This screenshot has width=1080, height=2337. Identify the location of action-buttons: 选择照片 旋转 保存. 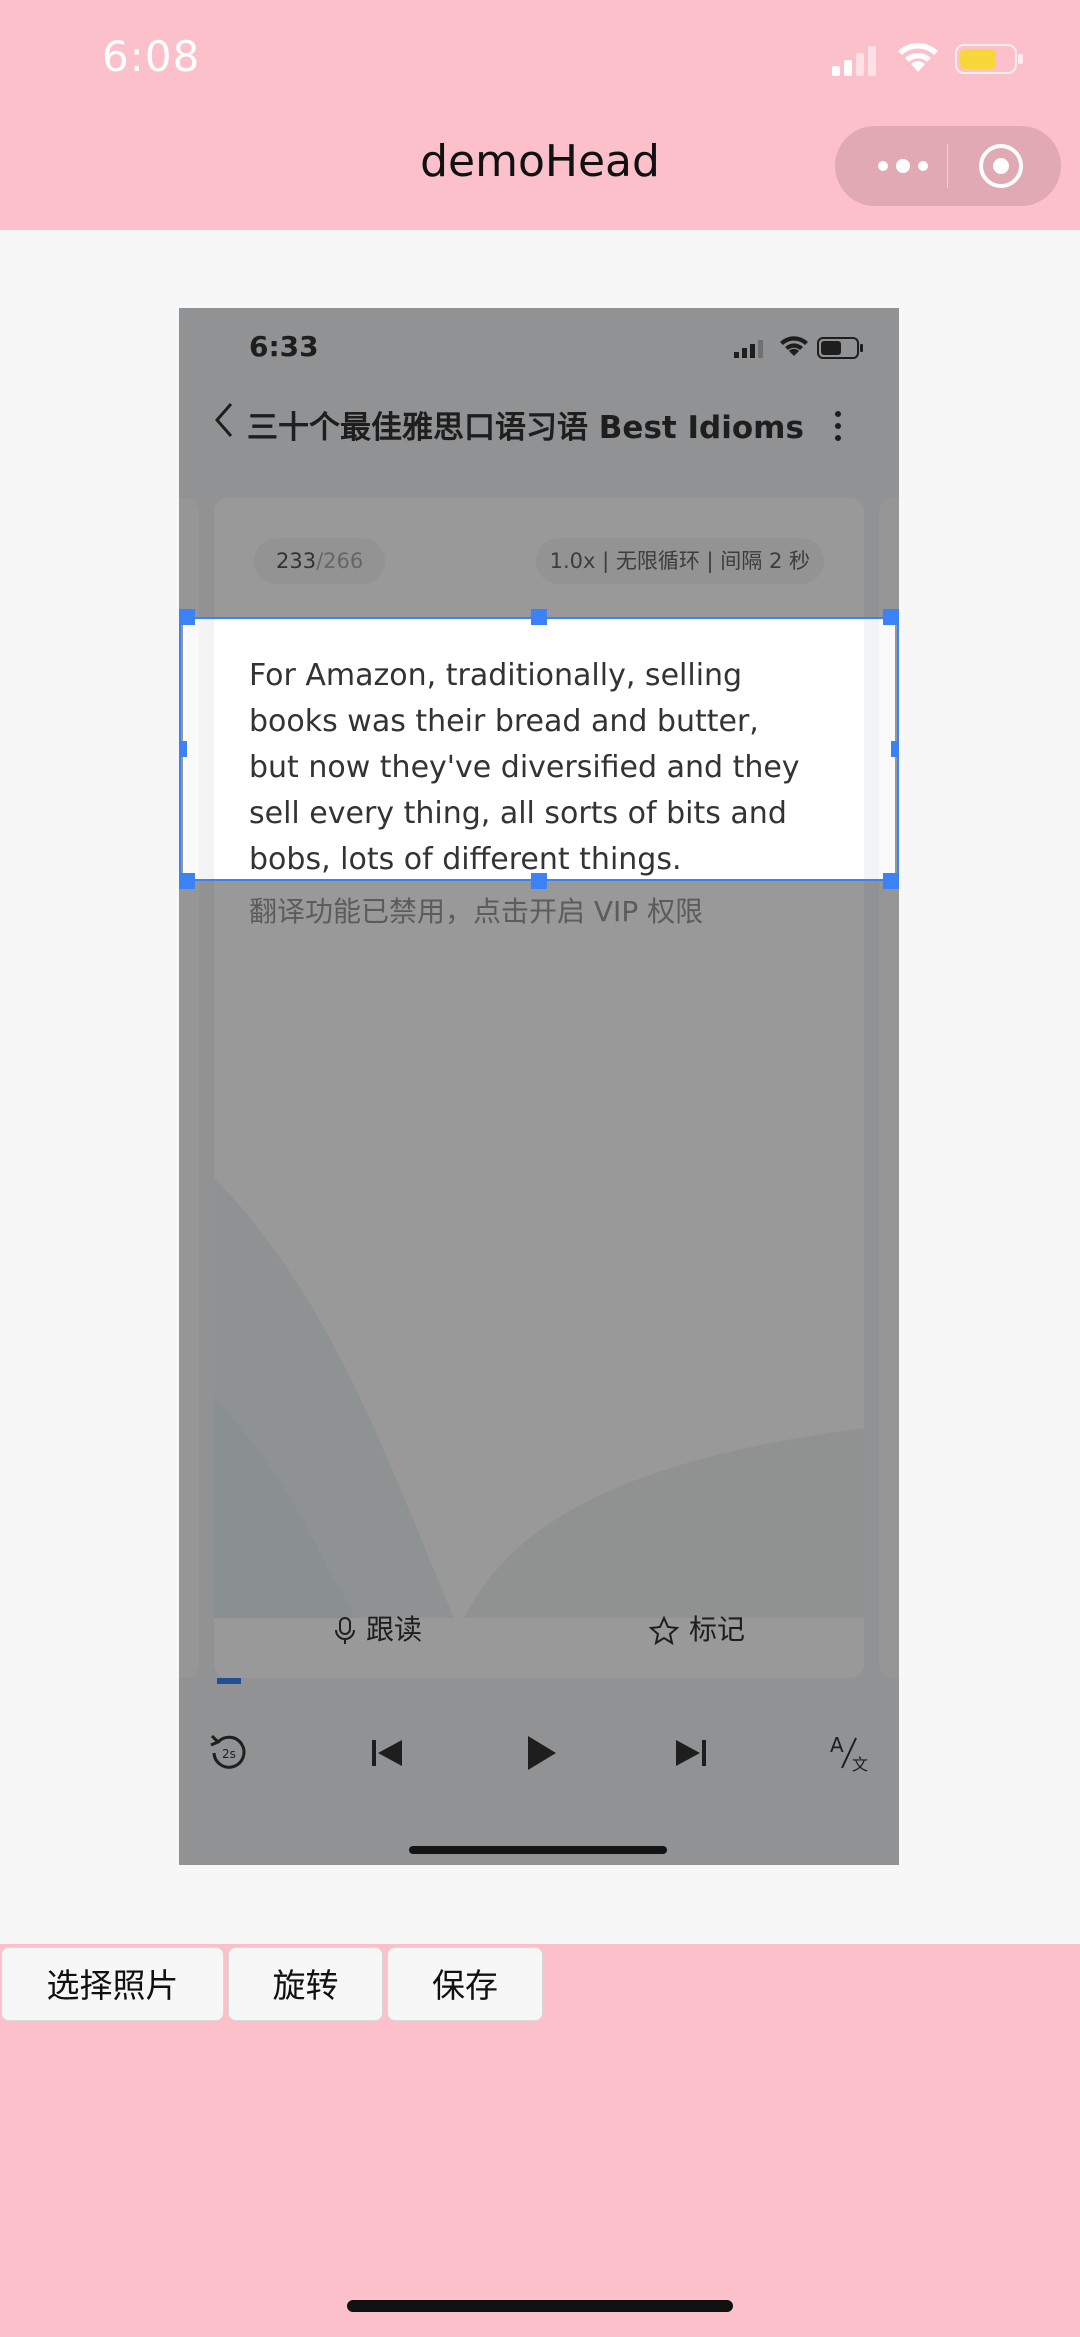
(540, 1985).